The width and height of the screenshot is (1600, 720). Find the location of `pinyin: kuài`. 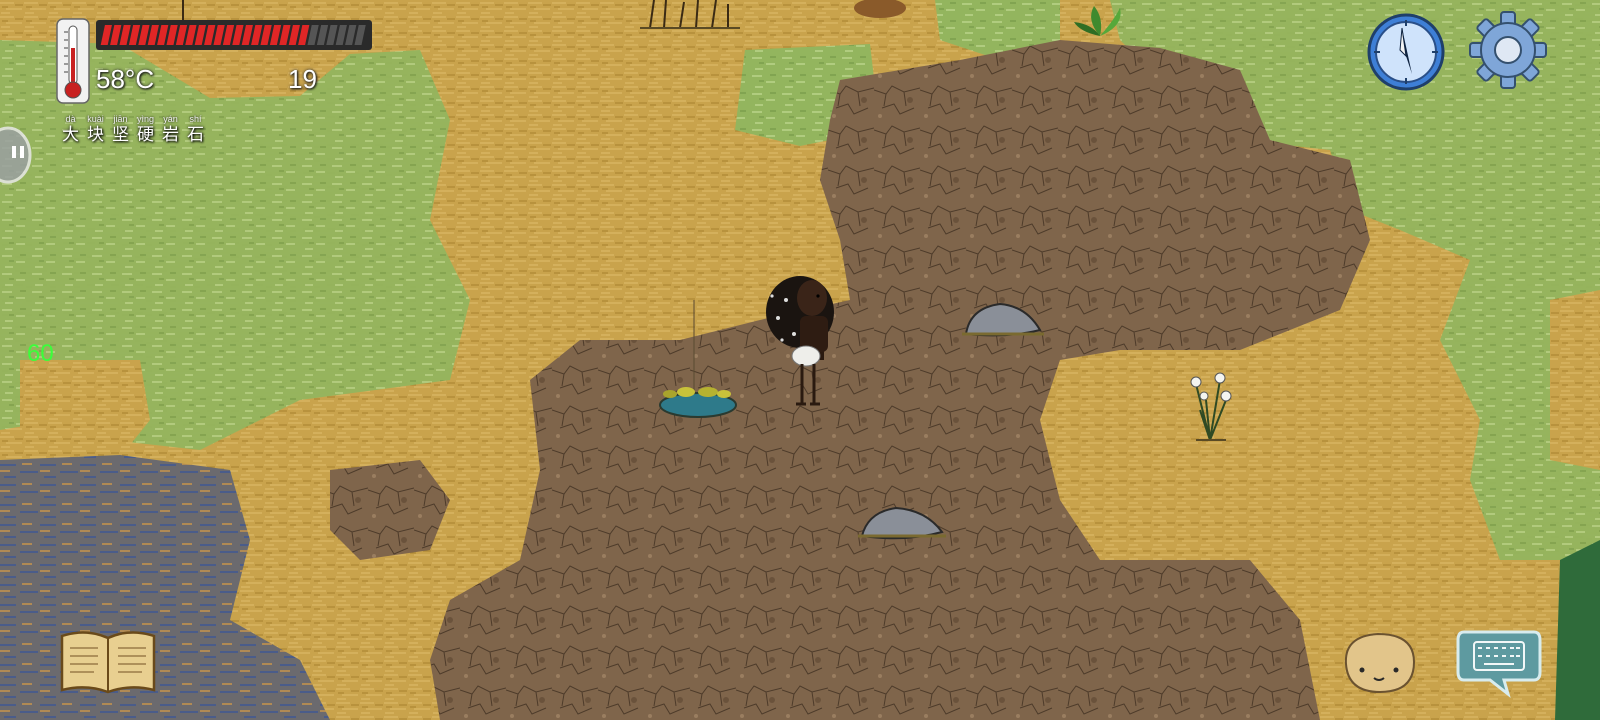

pinyin: kuài is located at coordinates (95, 119).